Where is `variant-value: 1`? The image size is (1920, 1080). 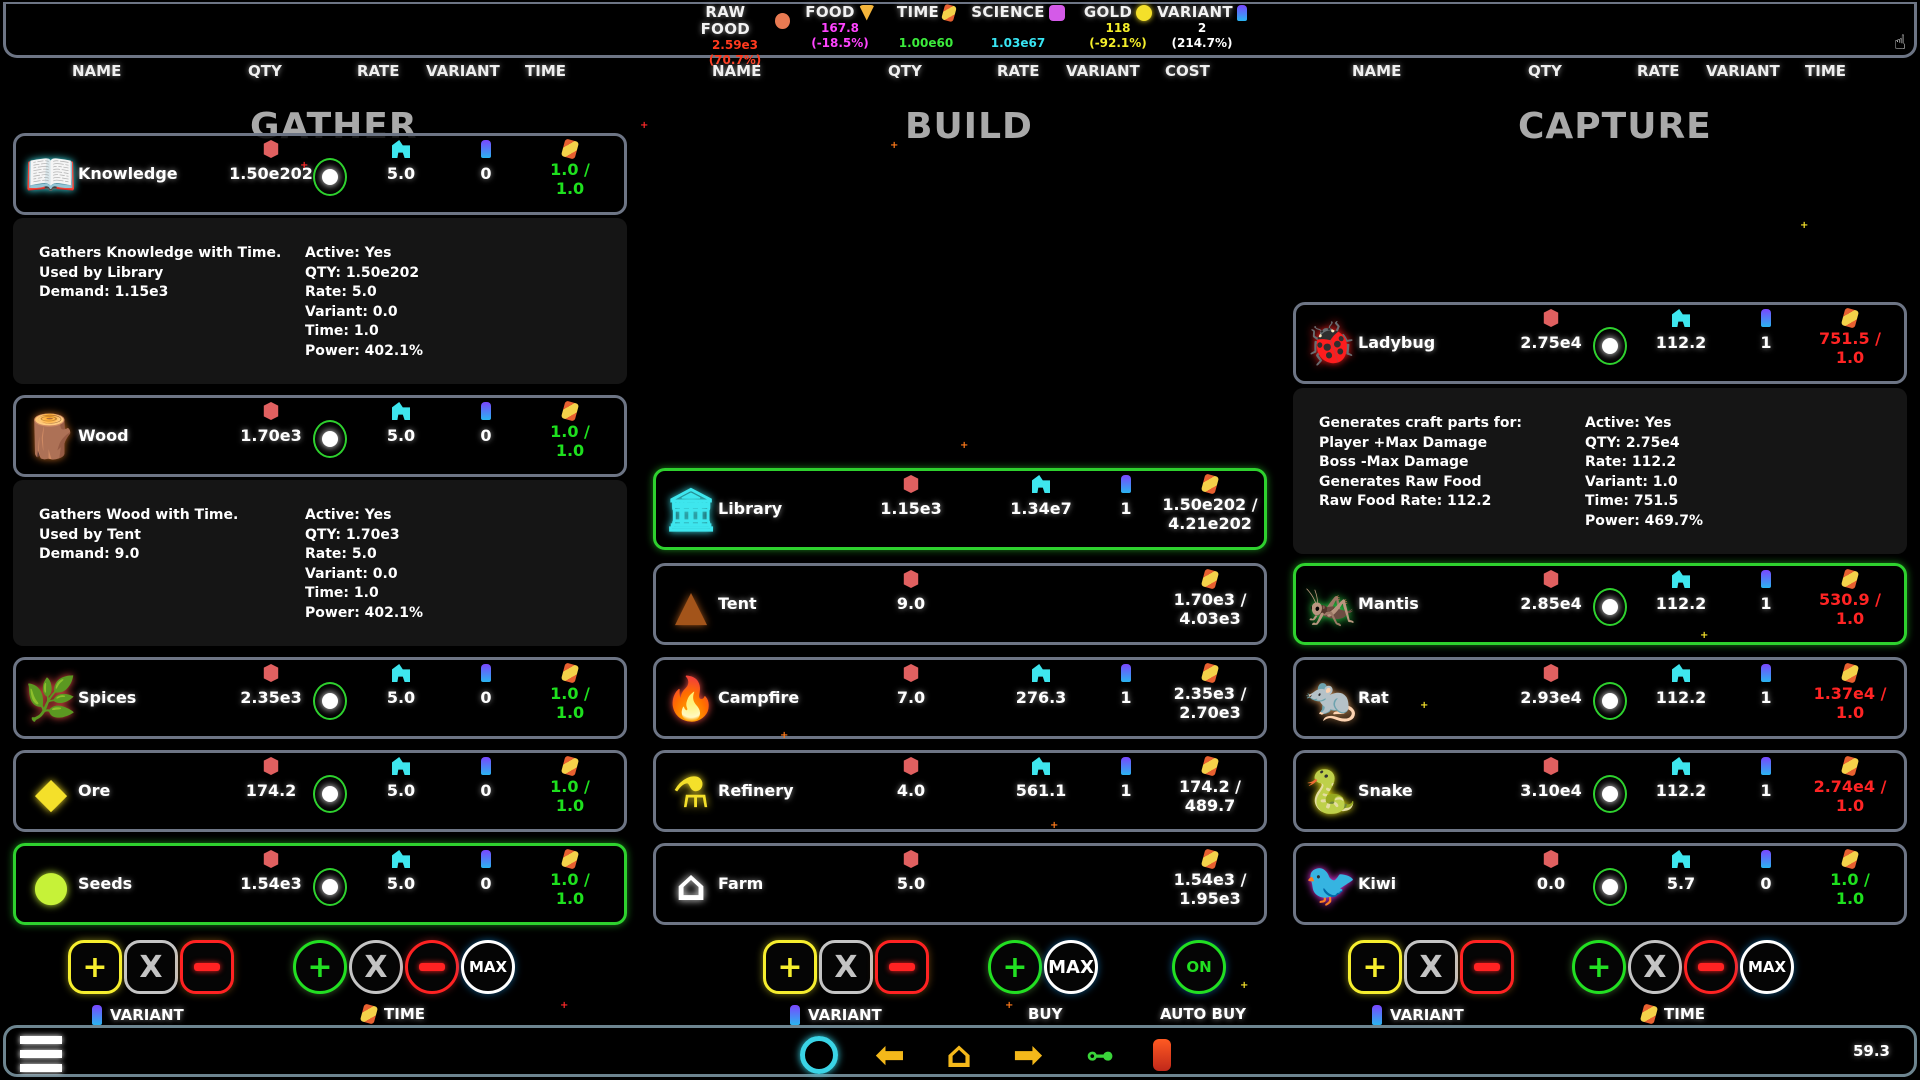
variant-value: 1 is located at coordinates (1766, 603).